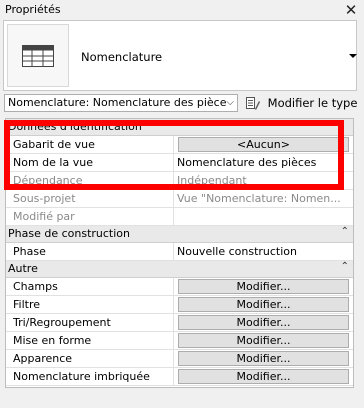  What do you see at coordinates (179, 127) in the screenshot?
I see `group-identification: Données d'identification` at bounding box center [179, 127].